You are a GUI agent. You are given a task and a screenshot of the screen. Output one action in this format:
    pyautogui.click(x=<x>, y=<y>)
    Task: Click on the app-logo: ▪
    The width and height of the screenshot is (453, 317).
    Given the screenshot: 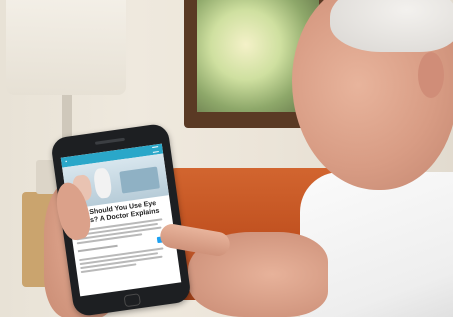 What is the action you would take?
    pyautogui.click(x=66, y=162)
    